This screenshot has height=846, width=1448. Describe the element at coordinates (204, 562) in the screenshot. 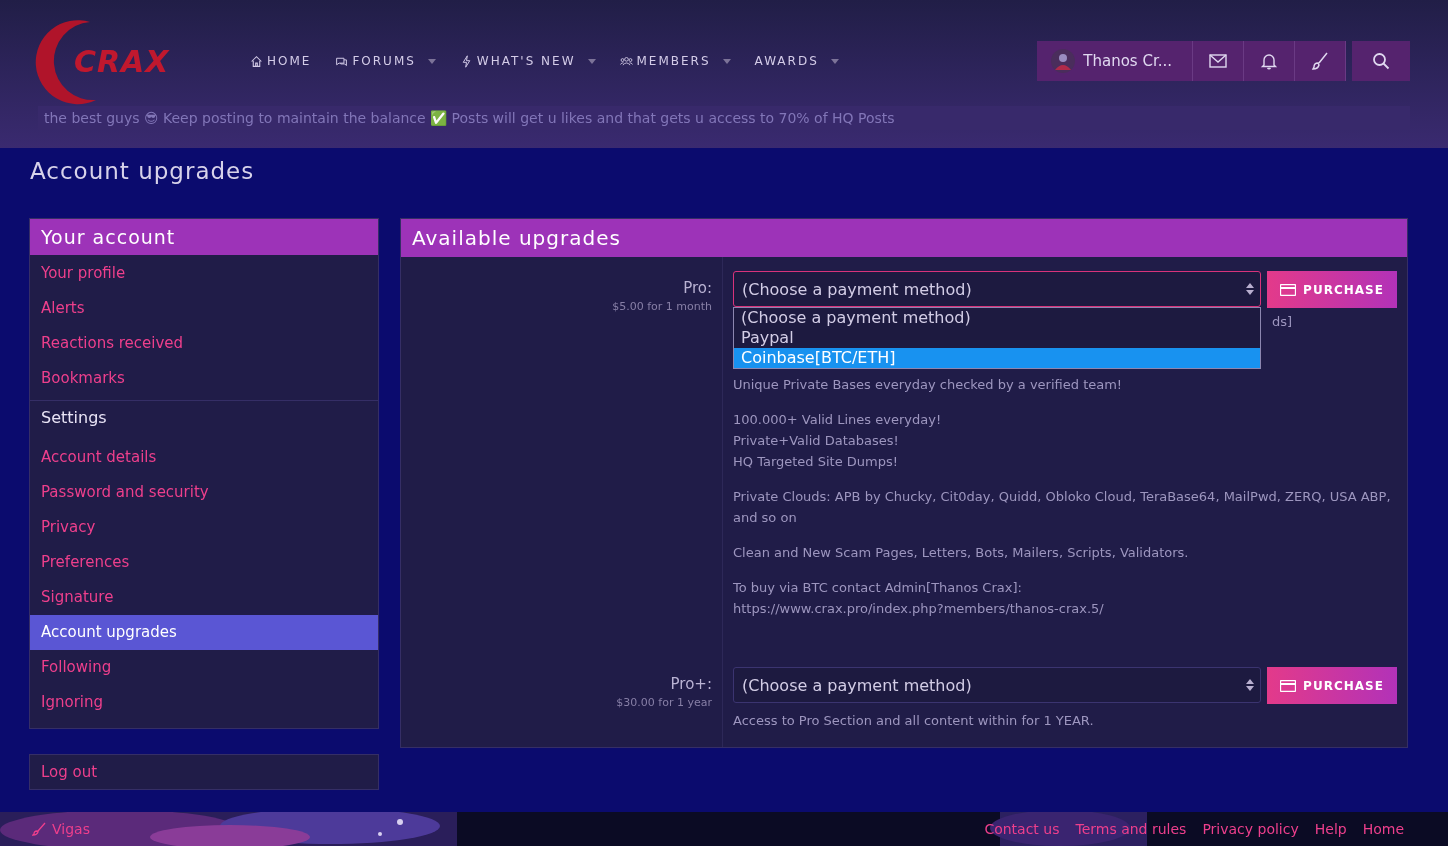

I see `sidebar-link: Preferences` at that location.